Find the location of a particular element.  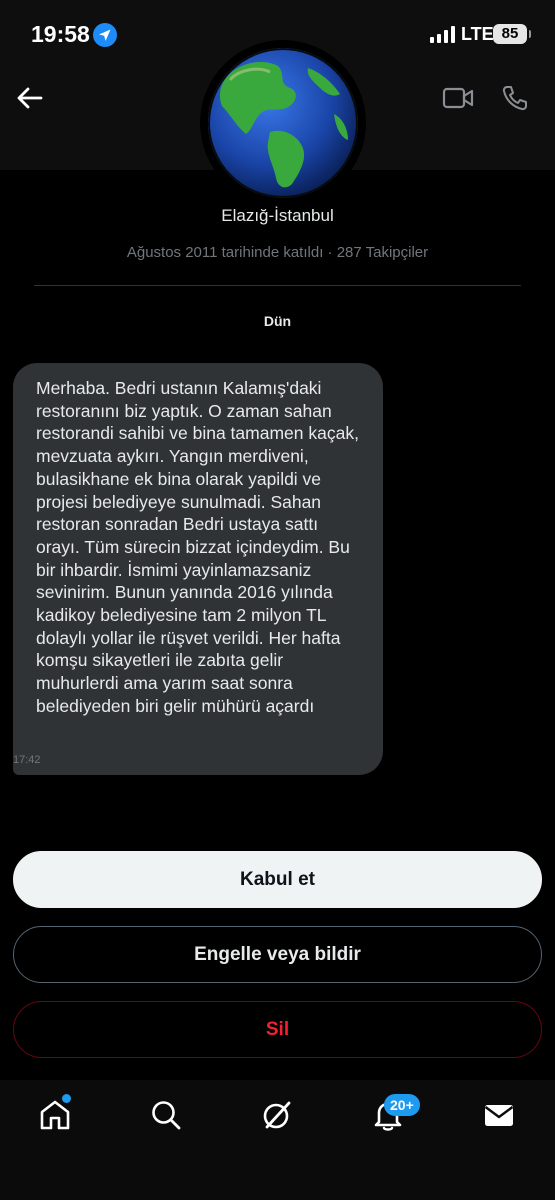

location-arrow-icon is located at coordinates (105, 35).